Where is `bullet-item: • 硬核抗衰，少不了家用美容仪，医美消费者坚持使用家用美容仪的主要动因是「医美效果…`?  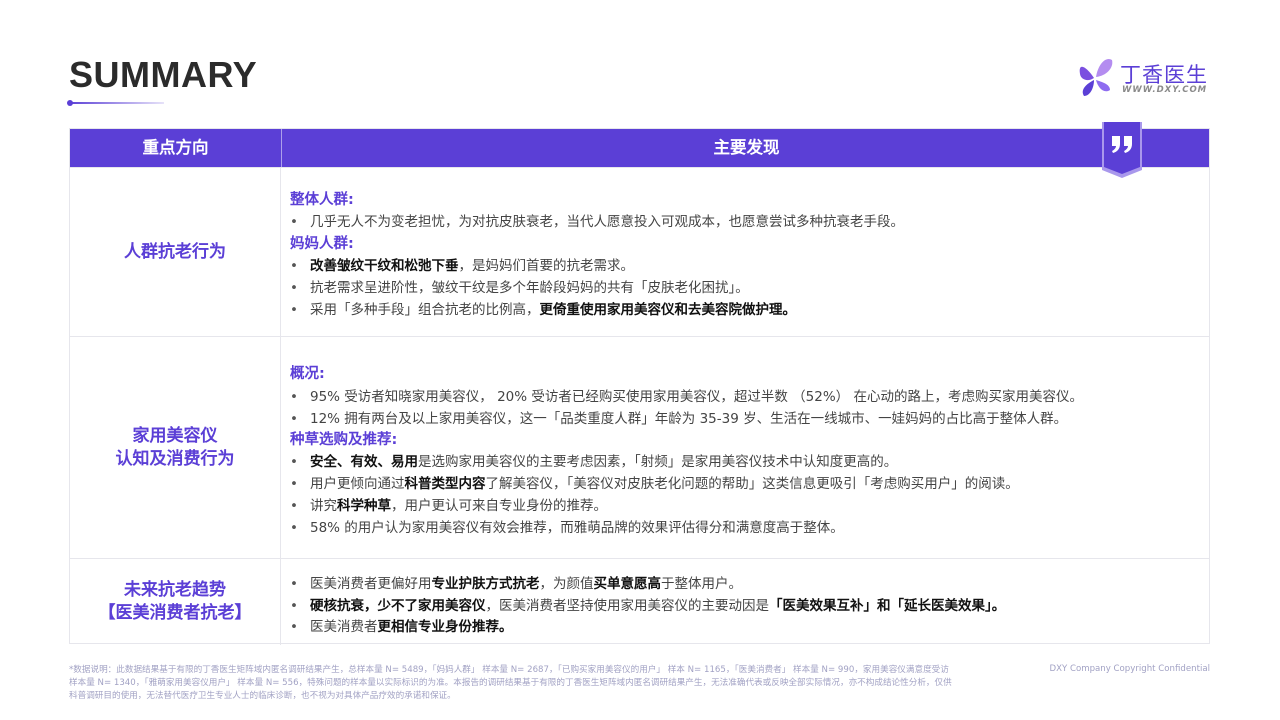
bullet-item: • 硬核抗衰，少不了家用美容仪，医美消费者坚持使用家用美容仪的主要动因是「医美效果… is located at coordinates (648, 606).